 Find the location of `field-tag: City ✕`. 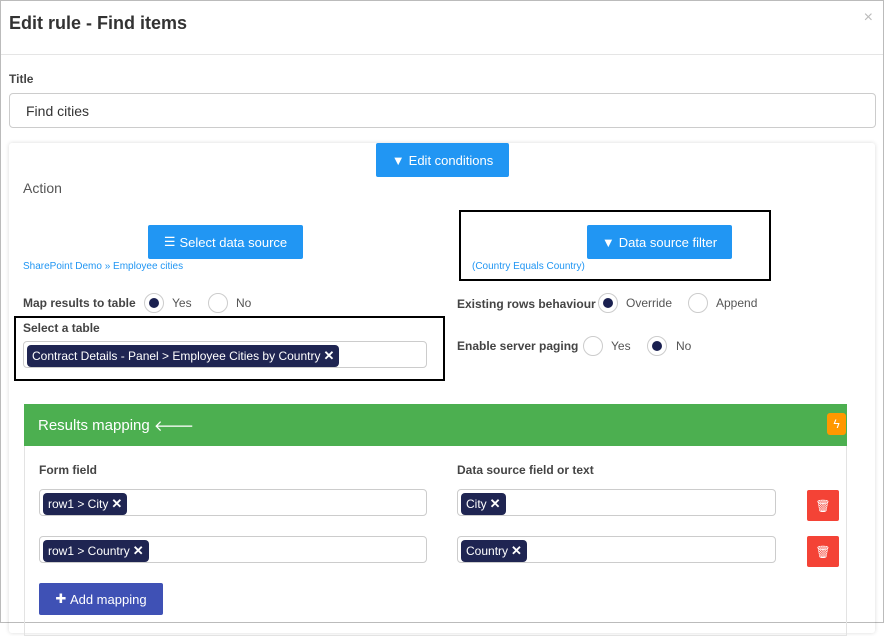

field-tag: City ✕ is located at coordinates (483, 504).